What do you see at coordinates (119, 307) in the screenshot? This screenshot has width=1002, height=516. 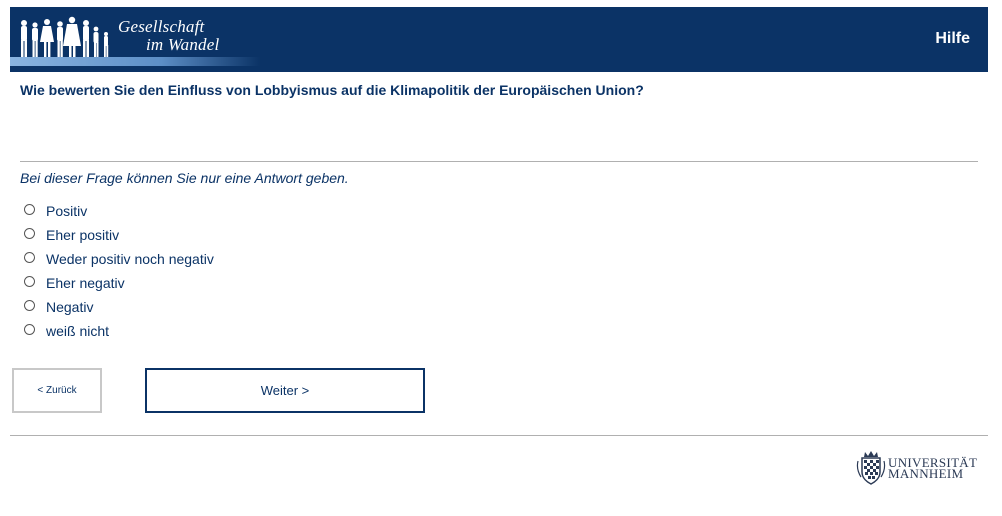 I see `option-negativ: Negativ` at bounding box center [119, 307].